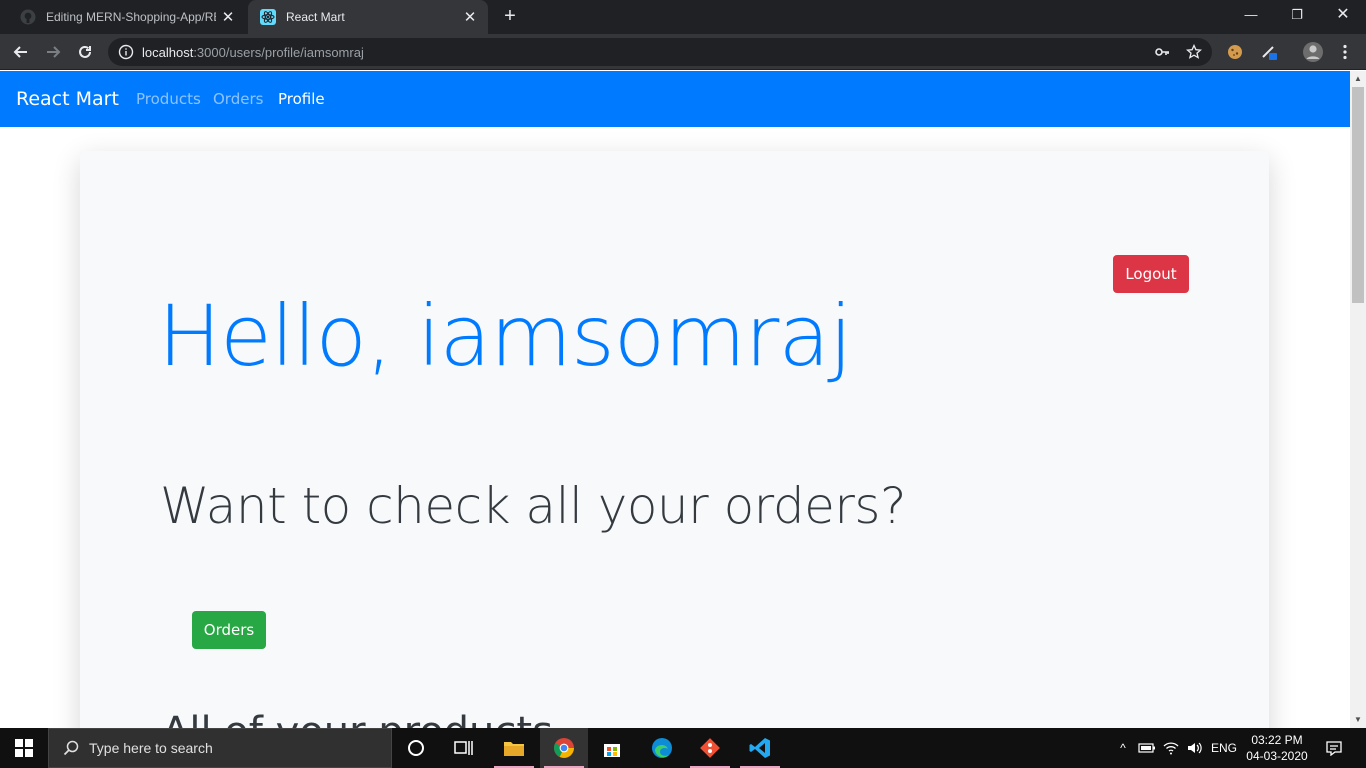 This screenshot has height=768, width=1366. What do you see at coordinates (1334, 748) in the screenshot?
I see `notifications-icon` at bounding box center [1334, 748].